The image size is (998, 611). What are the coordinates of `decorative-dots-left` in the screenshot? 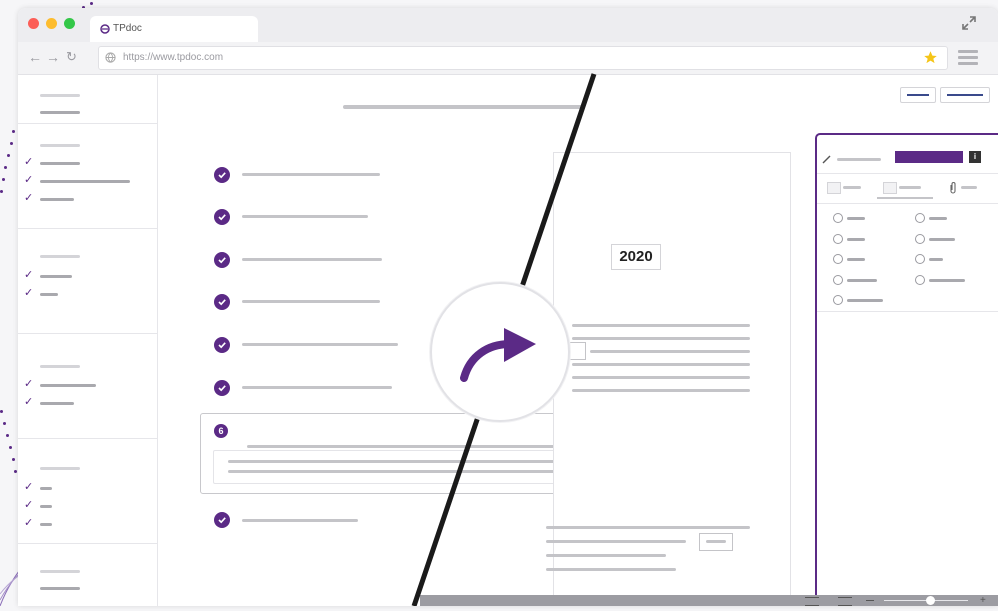 It's located at (10, 310).